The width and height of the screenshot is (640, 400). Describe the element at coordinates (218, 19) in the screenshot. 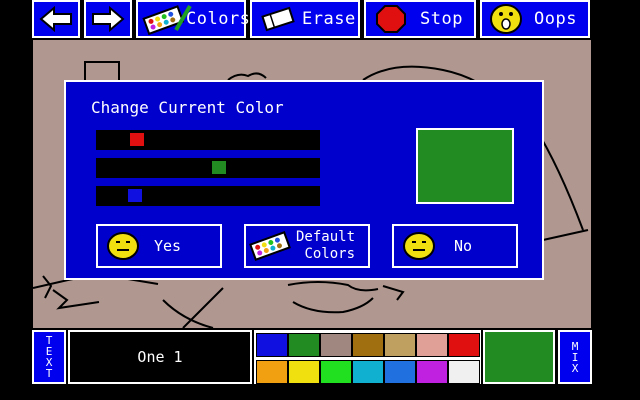

I see `colors-label: Colors` at that location.